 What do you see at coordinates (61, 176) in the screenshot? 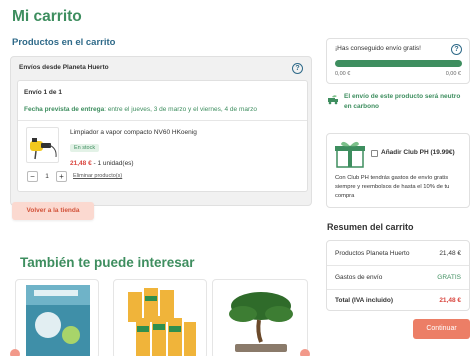
I see `increase-button: +` at bounding box center [61, 176].